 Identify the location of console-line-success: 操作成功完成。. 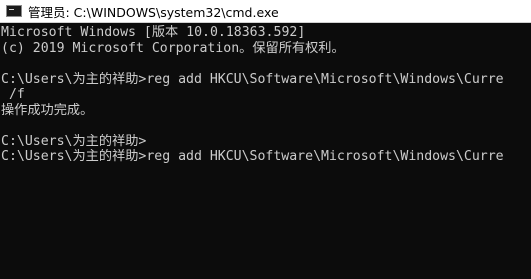
(47, 110).